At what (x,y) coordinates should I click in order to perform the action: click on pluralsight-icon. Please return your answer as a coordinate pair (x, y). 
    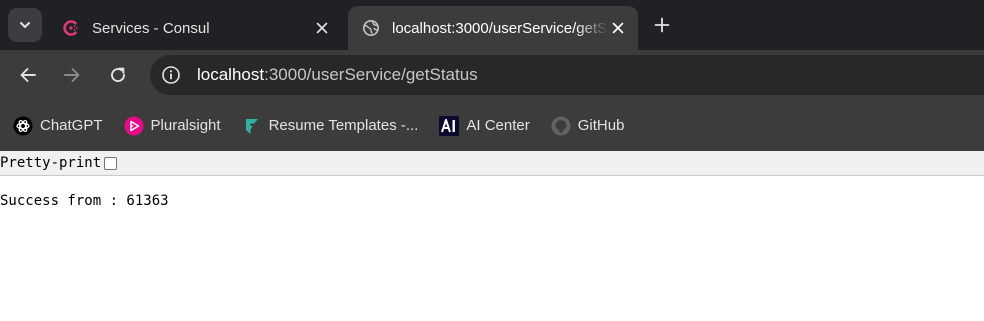
    Looking at the image, I should click on (134, 126).